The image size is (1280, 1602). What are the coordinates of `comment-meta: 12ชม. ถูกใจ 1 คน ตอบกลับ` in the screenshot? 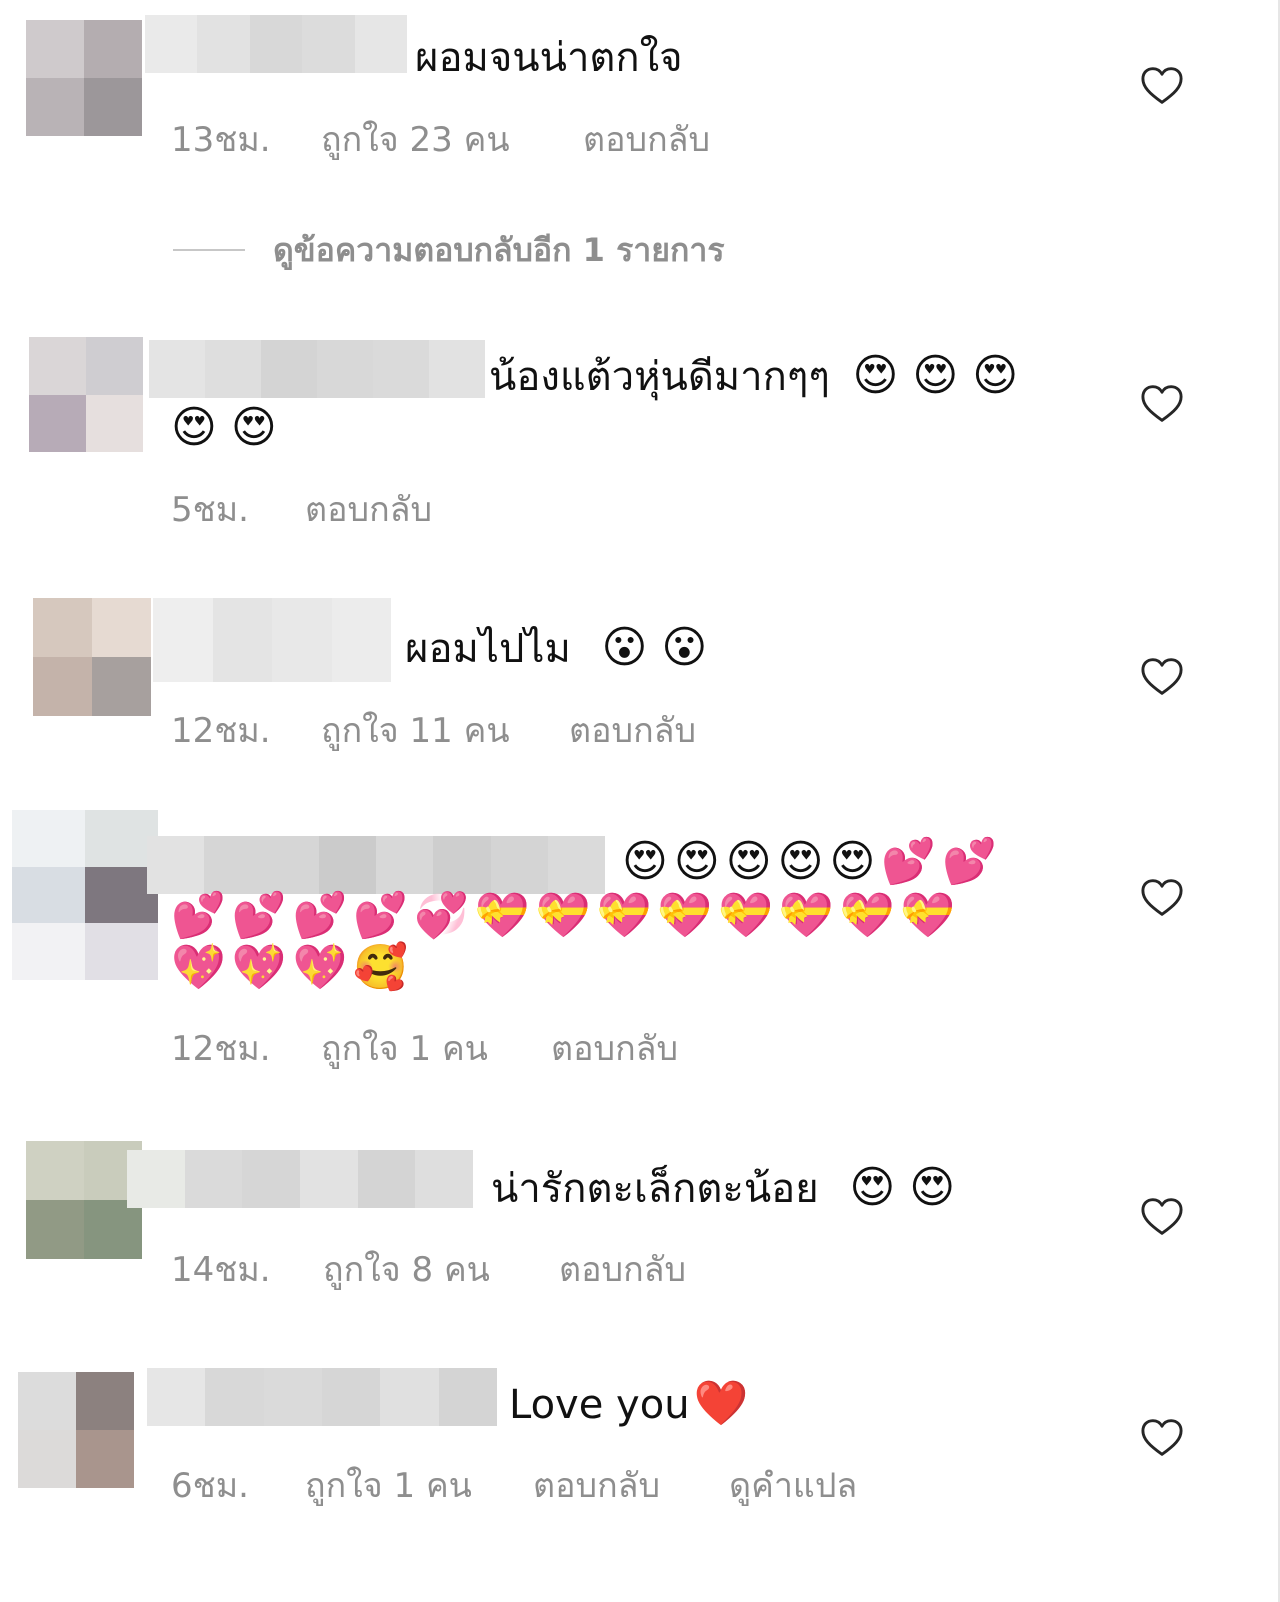 It's located at (424, 1048).